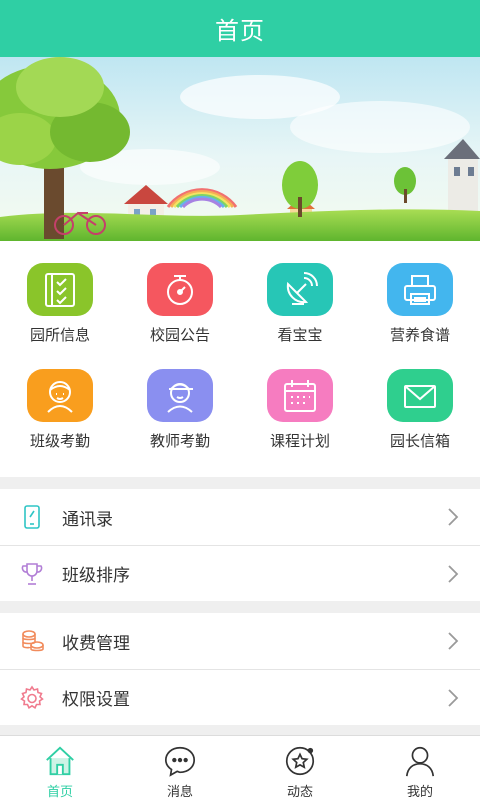 This screenshot has width=480, height=800. I want to click on grid-item-garden-info: 园所信息, so click(60, 293).